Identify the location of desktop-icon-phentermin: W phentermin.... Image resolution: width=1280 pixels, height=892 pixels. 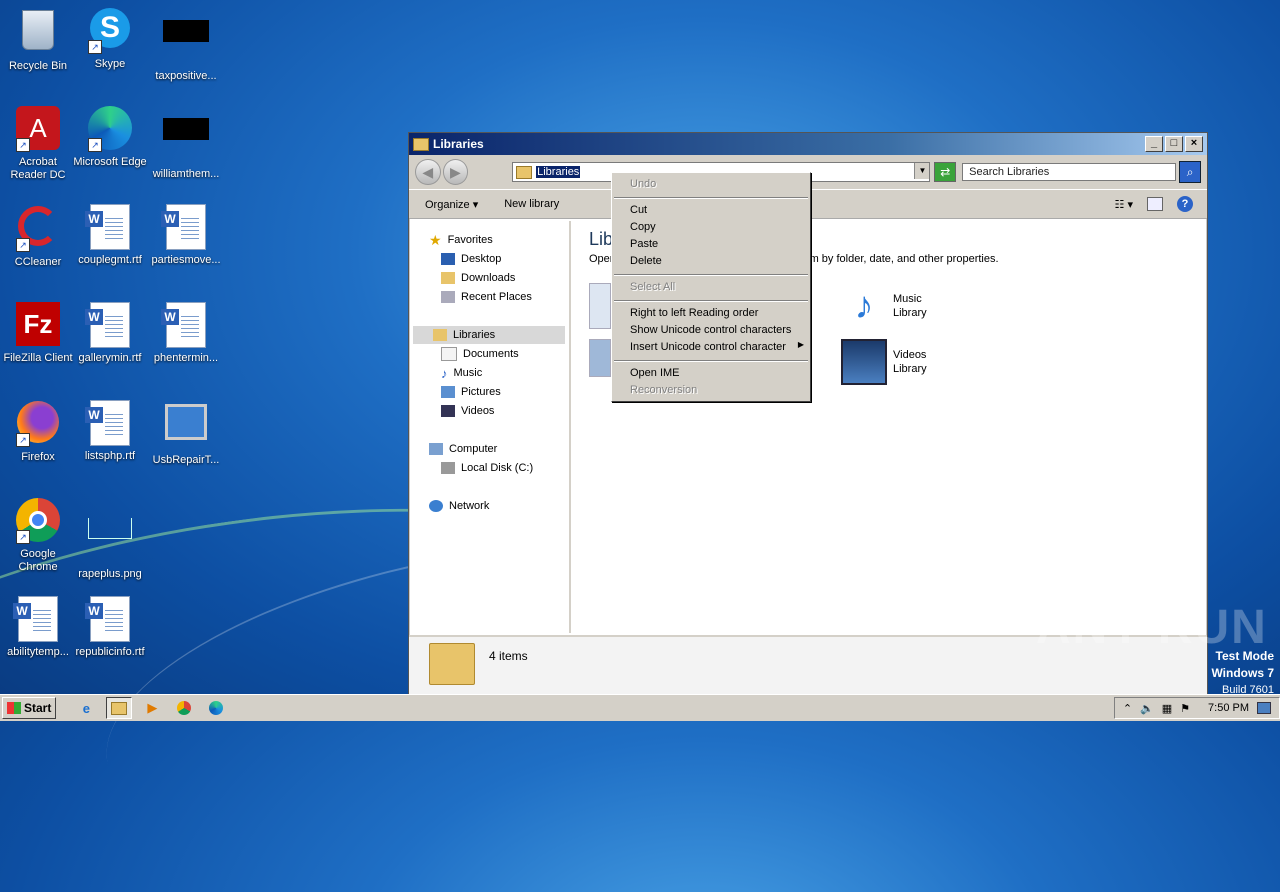
(186, 332).